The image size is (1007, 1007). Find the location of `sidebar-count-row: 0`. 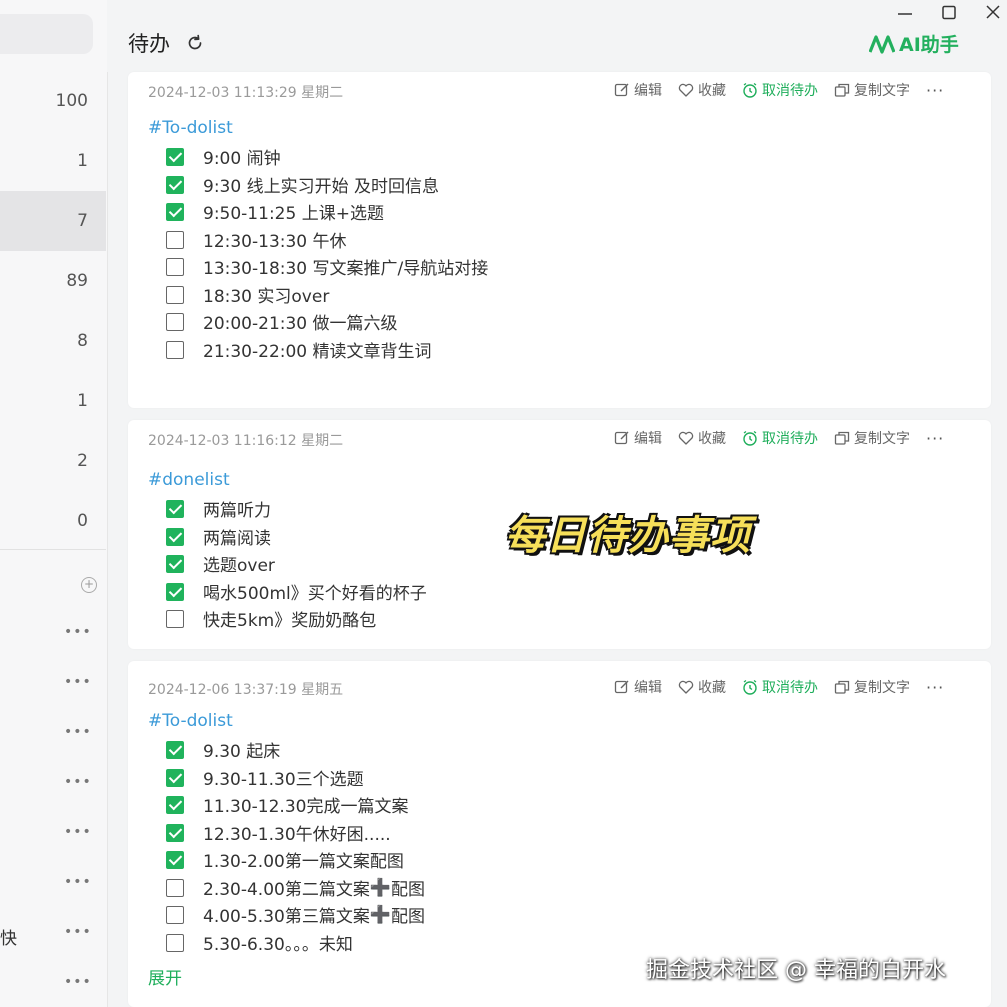

sidebar-count-row: 0 is located at coordinates (53, 521).